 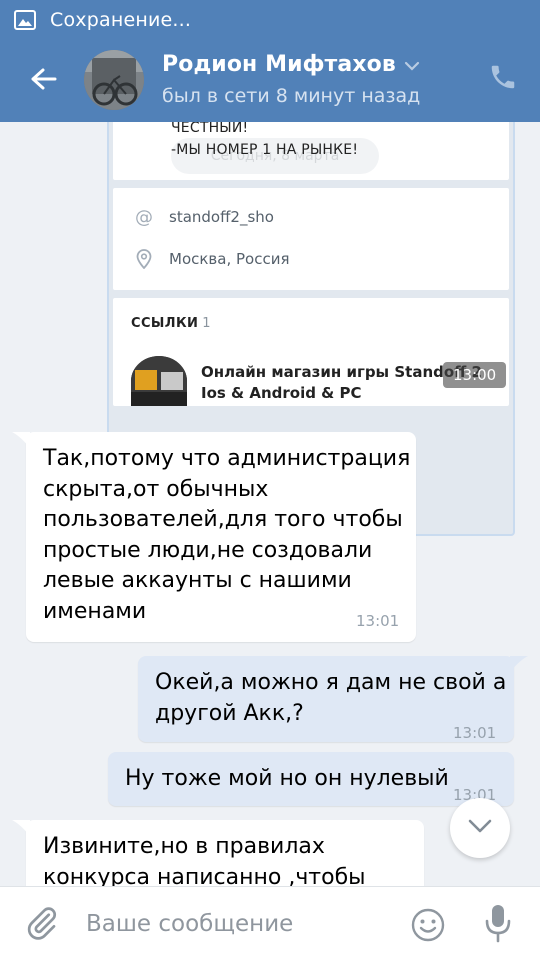 What do you see at coordinates (43, 924) in the screenshot?
I see `paperclip-icon` at bounding box center [43, 924].